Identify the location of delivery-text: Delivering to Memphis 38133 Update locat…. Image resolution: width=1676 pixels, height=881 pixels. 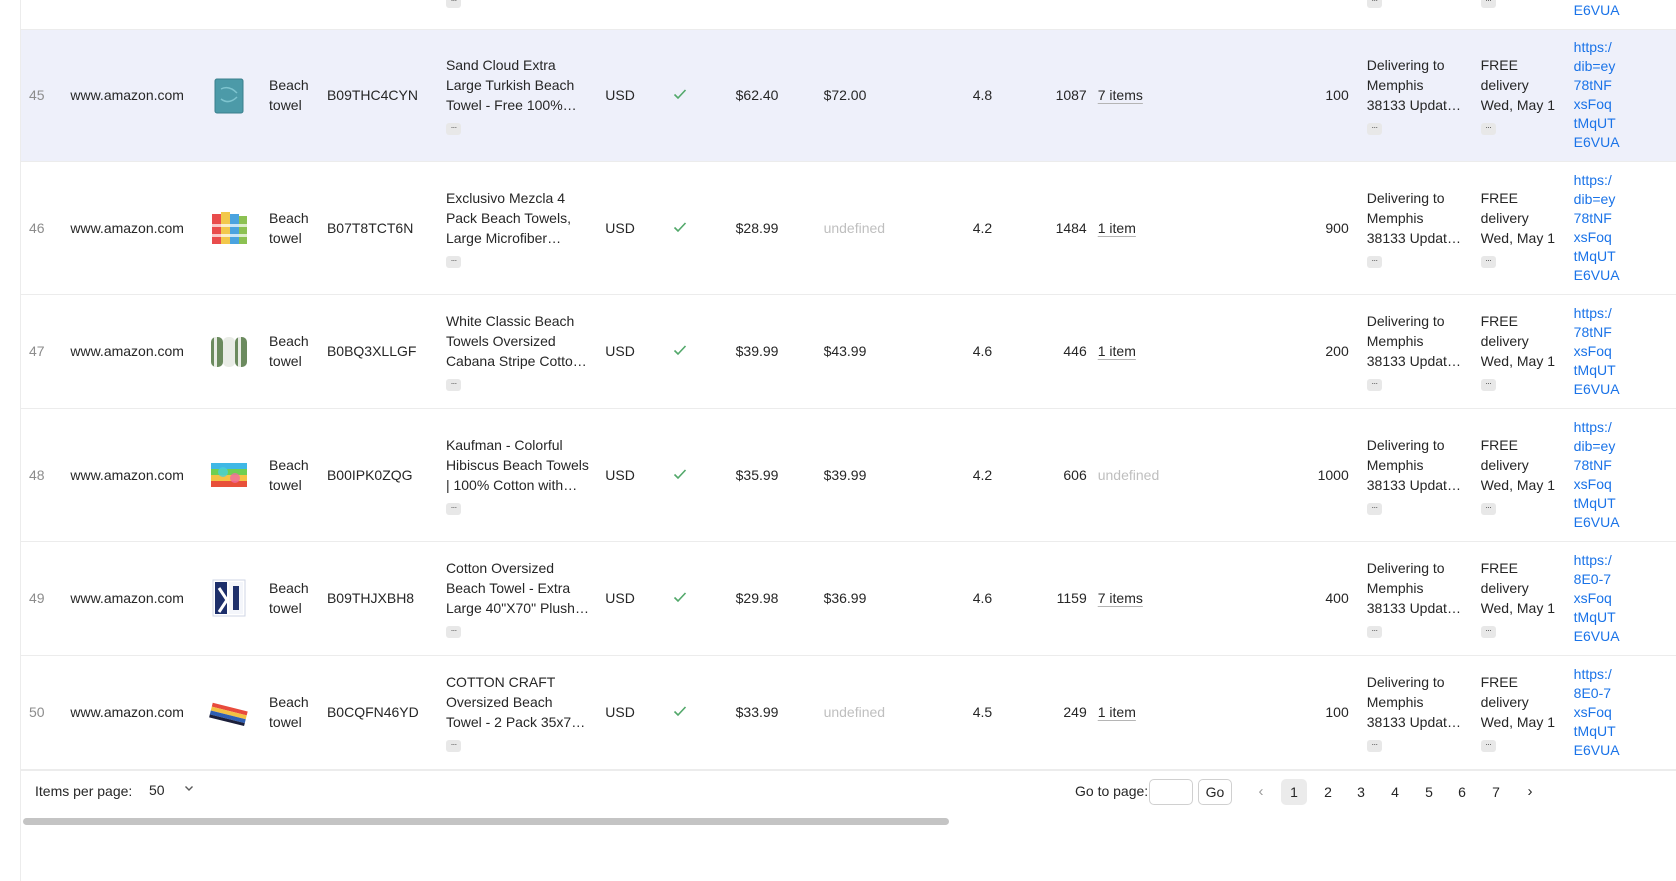
(1410, 464).